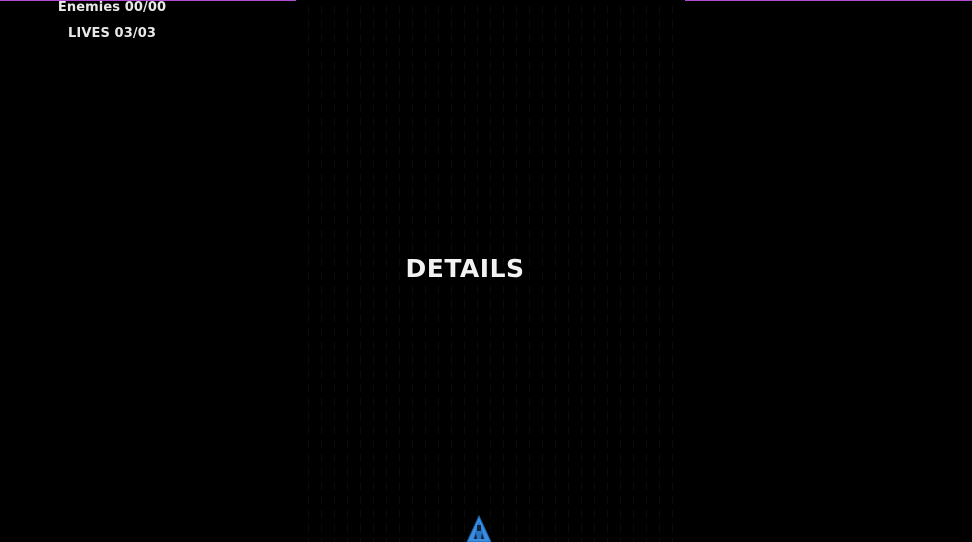 Image resolution: width=972 pixels, height=542 pixels. Describe the element at coordinates (465, 268) in the screenshot. I see `details-title: DETAILS` at that location.